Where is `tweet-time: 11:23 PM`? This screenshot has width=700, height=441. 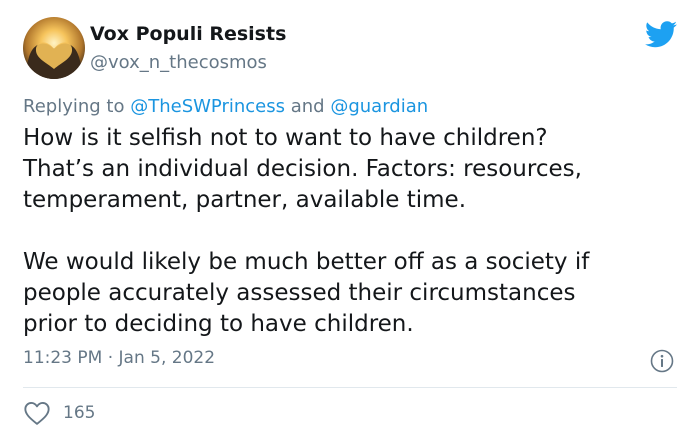 tweet-time: 11:23 PM is located at coordinates (63, 358).